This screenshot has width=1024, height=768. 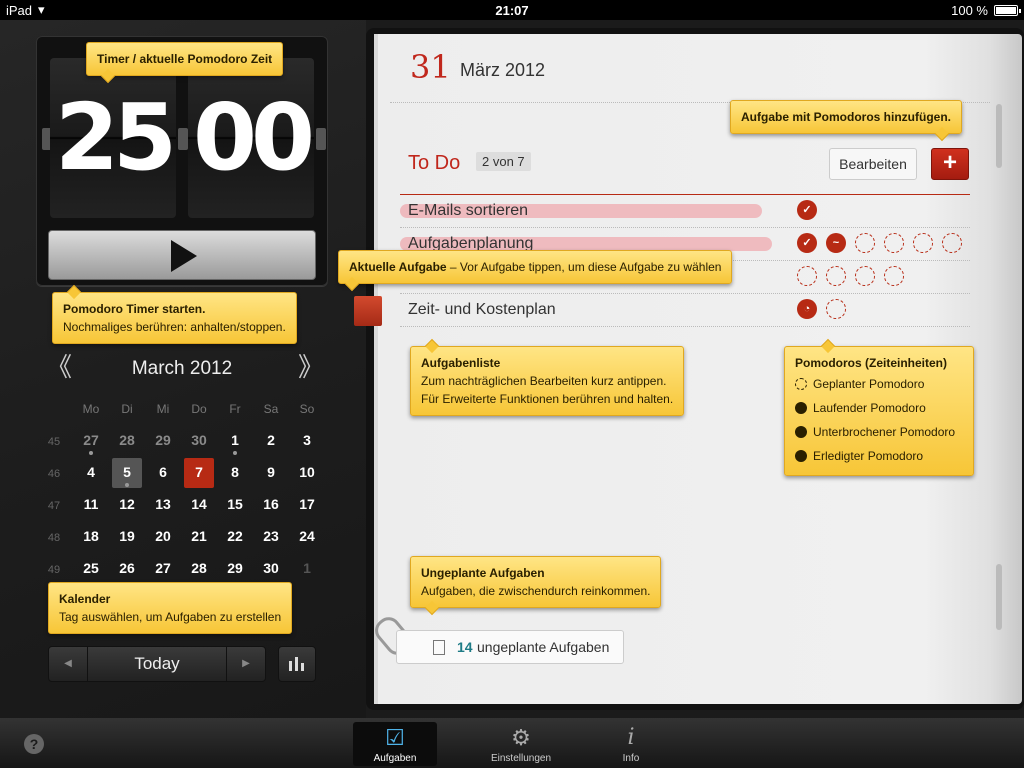 I want to click on tab-settings: ⚙ Einstellungen, so click(x=521, y=744).